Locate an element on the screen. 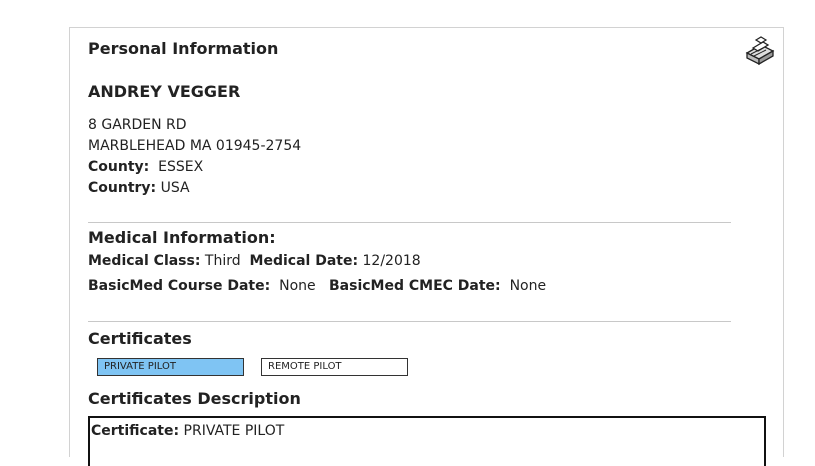 The width and height of the screenshot is (815, 466). basicmed-course-value: None is located at coordinates (297, 286).